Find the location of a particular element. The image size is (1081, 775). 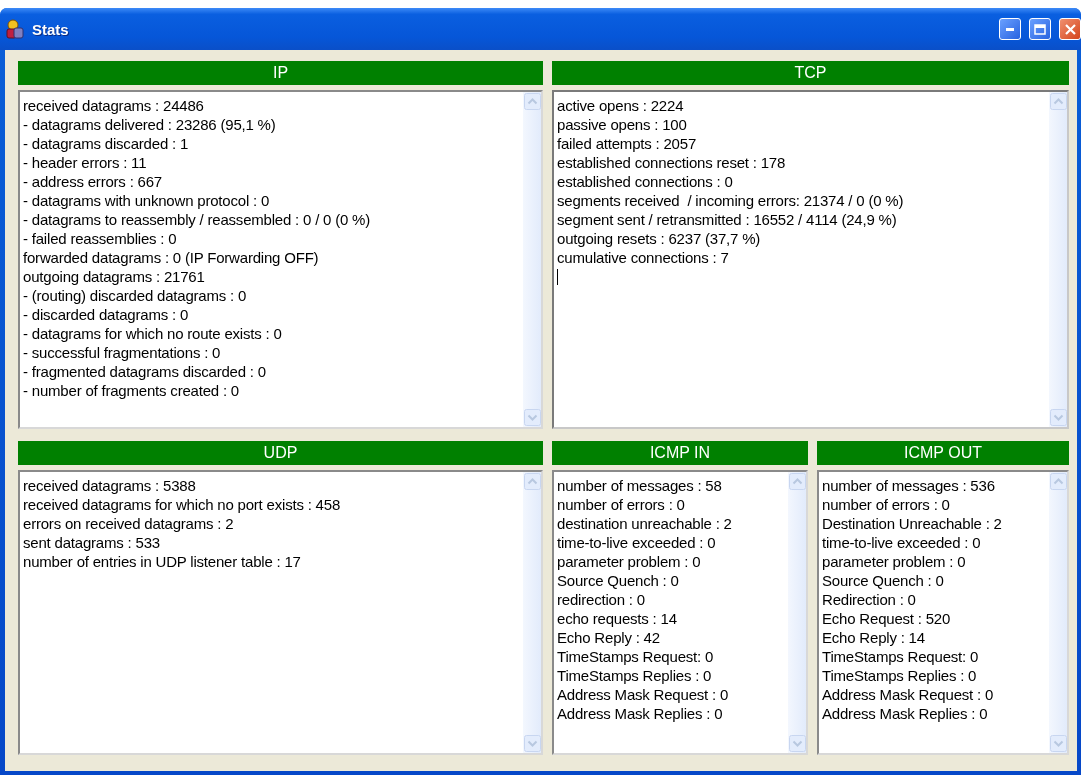

stat-line: - header errors : 11 is located at coordinates (85, 162).